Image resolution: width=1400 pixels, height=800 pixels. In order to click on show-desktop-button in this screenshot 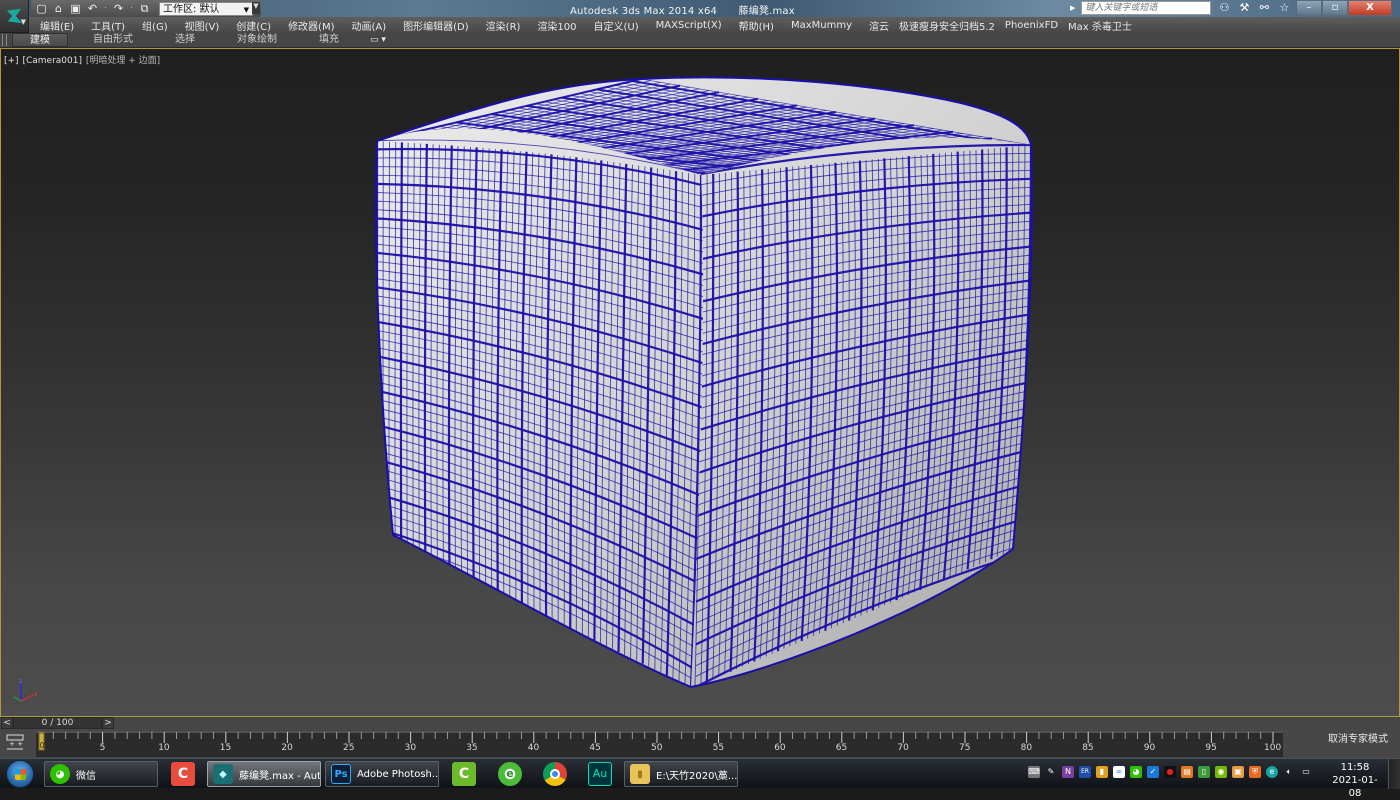, I will do `click(1394, 774)`.